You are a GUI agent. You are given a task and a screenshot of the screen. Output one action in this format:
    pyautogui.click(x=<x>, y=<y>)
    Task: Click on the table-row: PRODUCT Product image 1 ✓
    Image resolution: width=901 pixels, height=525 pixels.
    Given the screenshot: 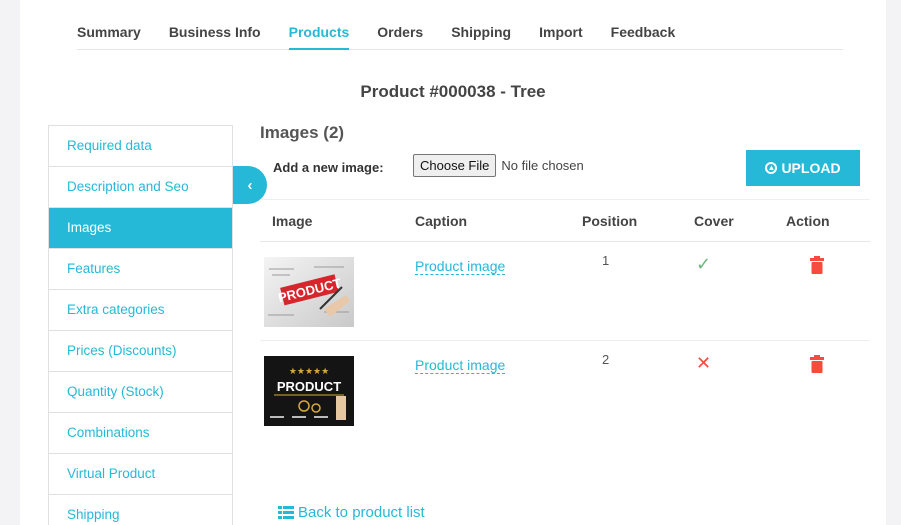 What is the action you would take?
    pyautogui.click(x=565, y=291)
    